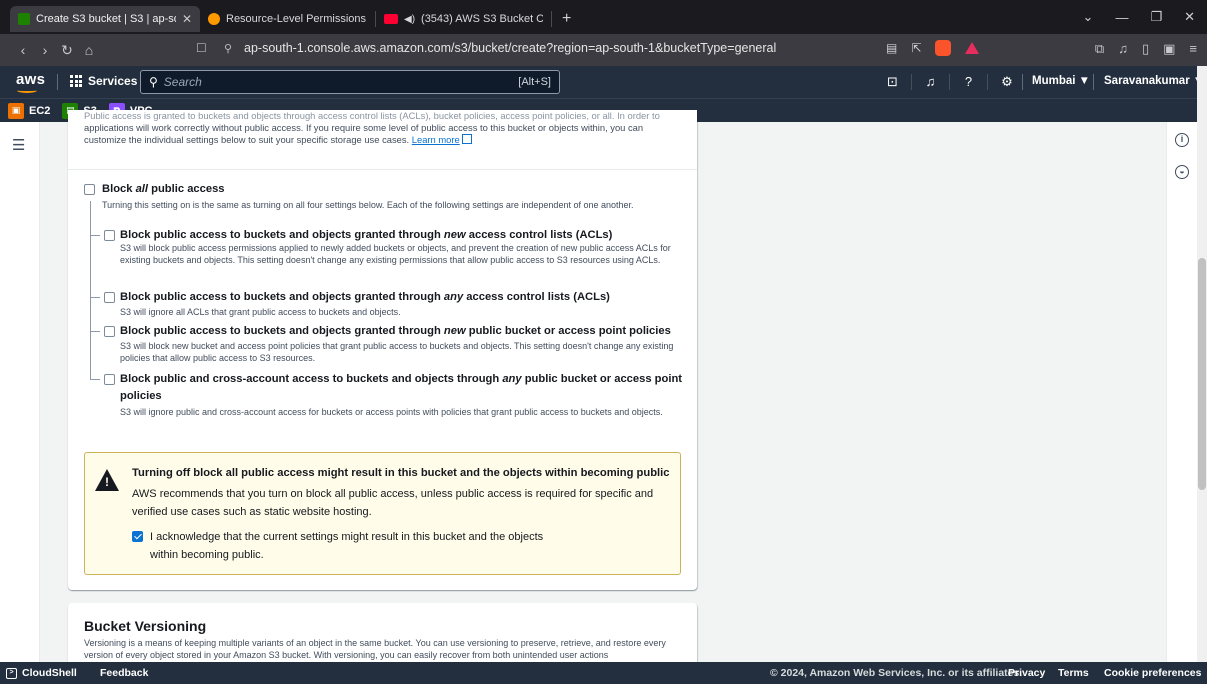 This screenshot has width=1207, height=684. What do you see at coordinates (893, 82) in the screenshot?
I see `cloudshell-icon: ⊡` at bounding box center [893, 82].